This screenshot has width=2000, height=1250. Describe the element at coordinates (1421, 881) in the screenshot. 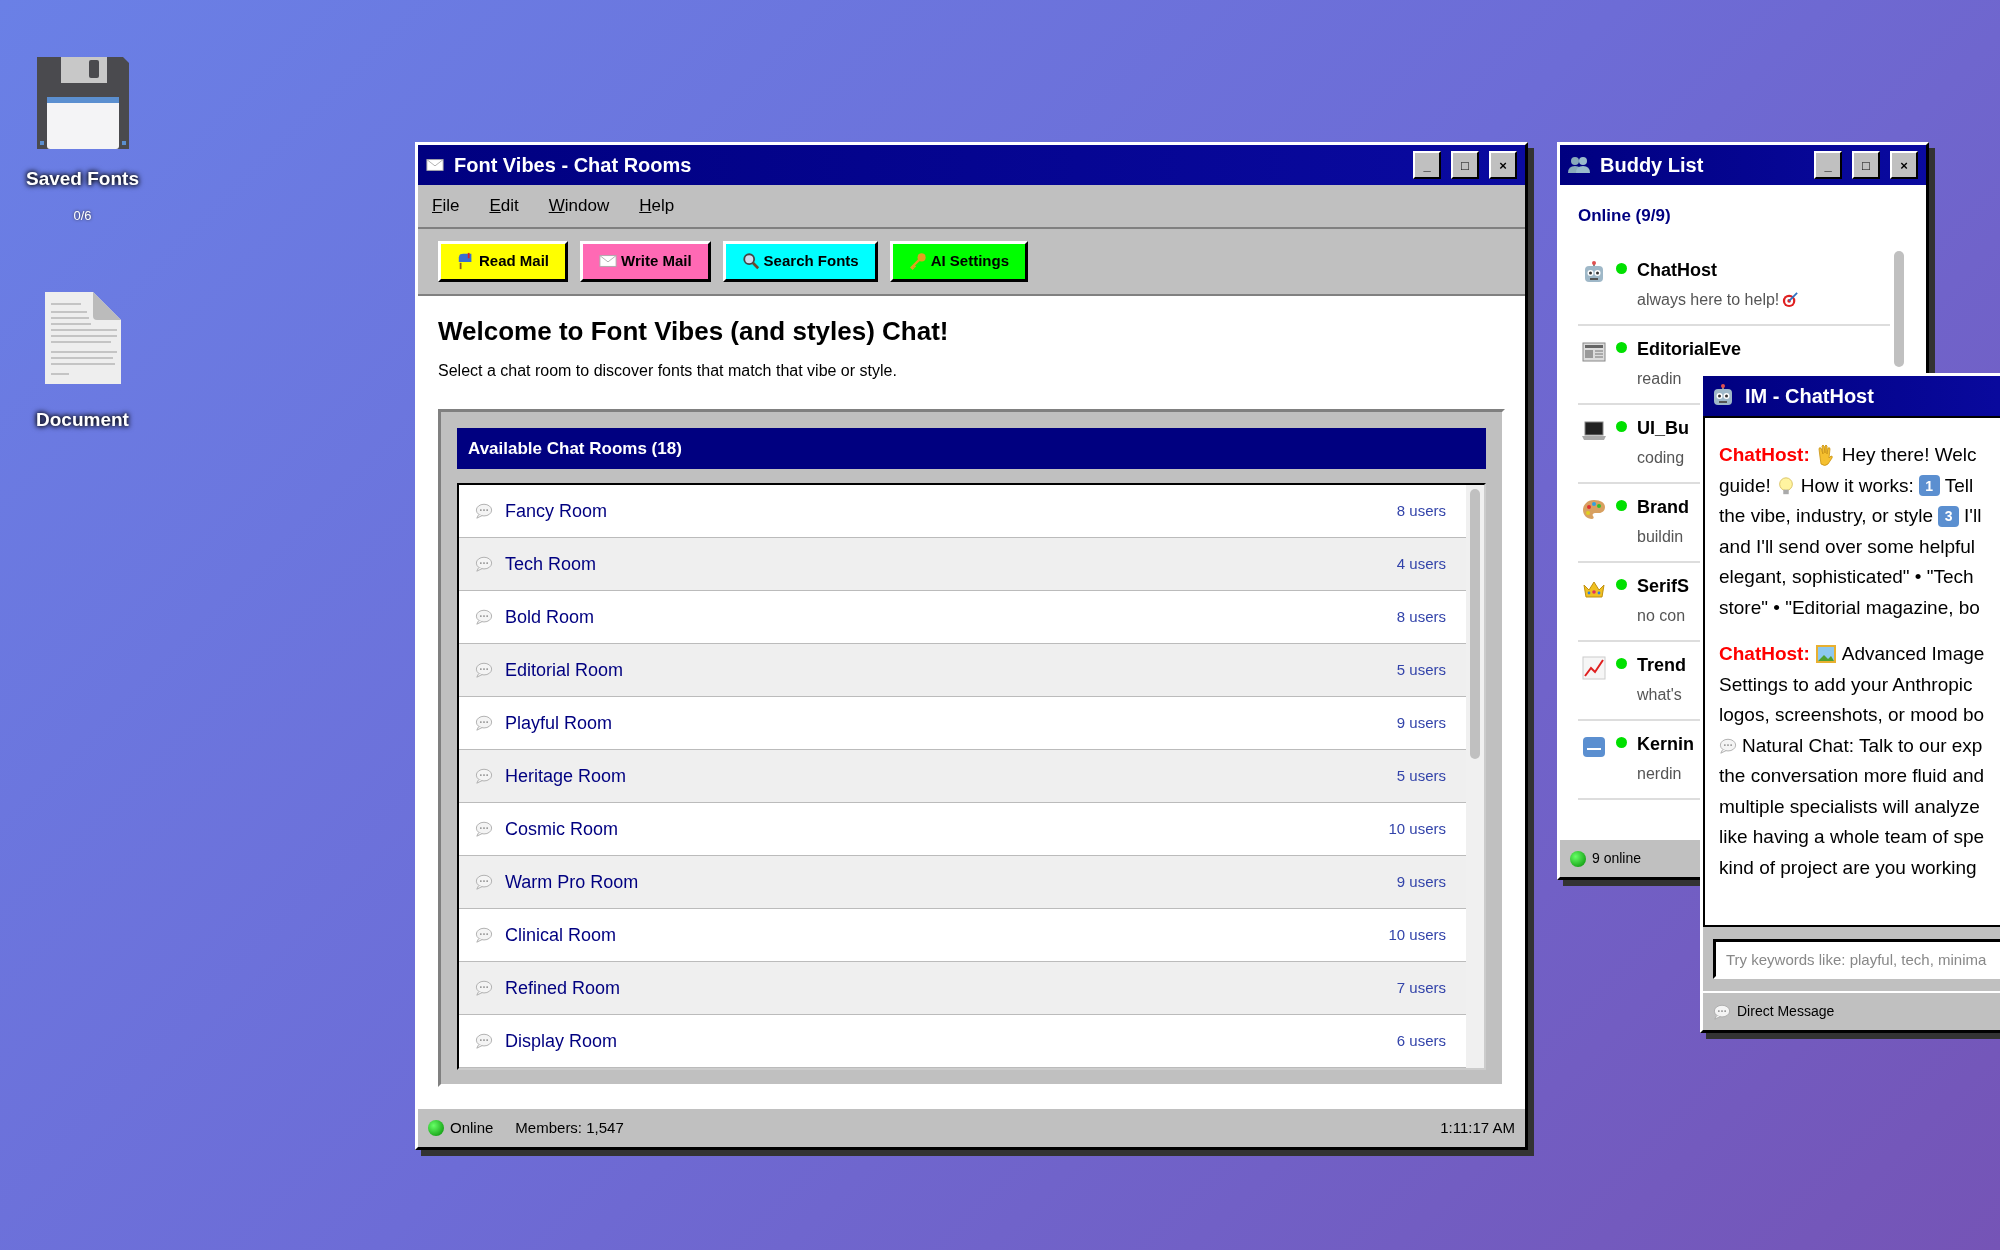

I see `user-count: 9 users` at that location.